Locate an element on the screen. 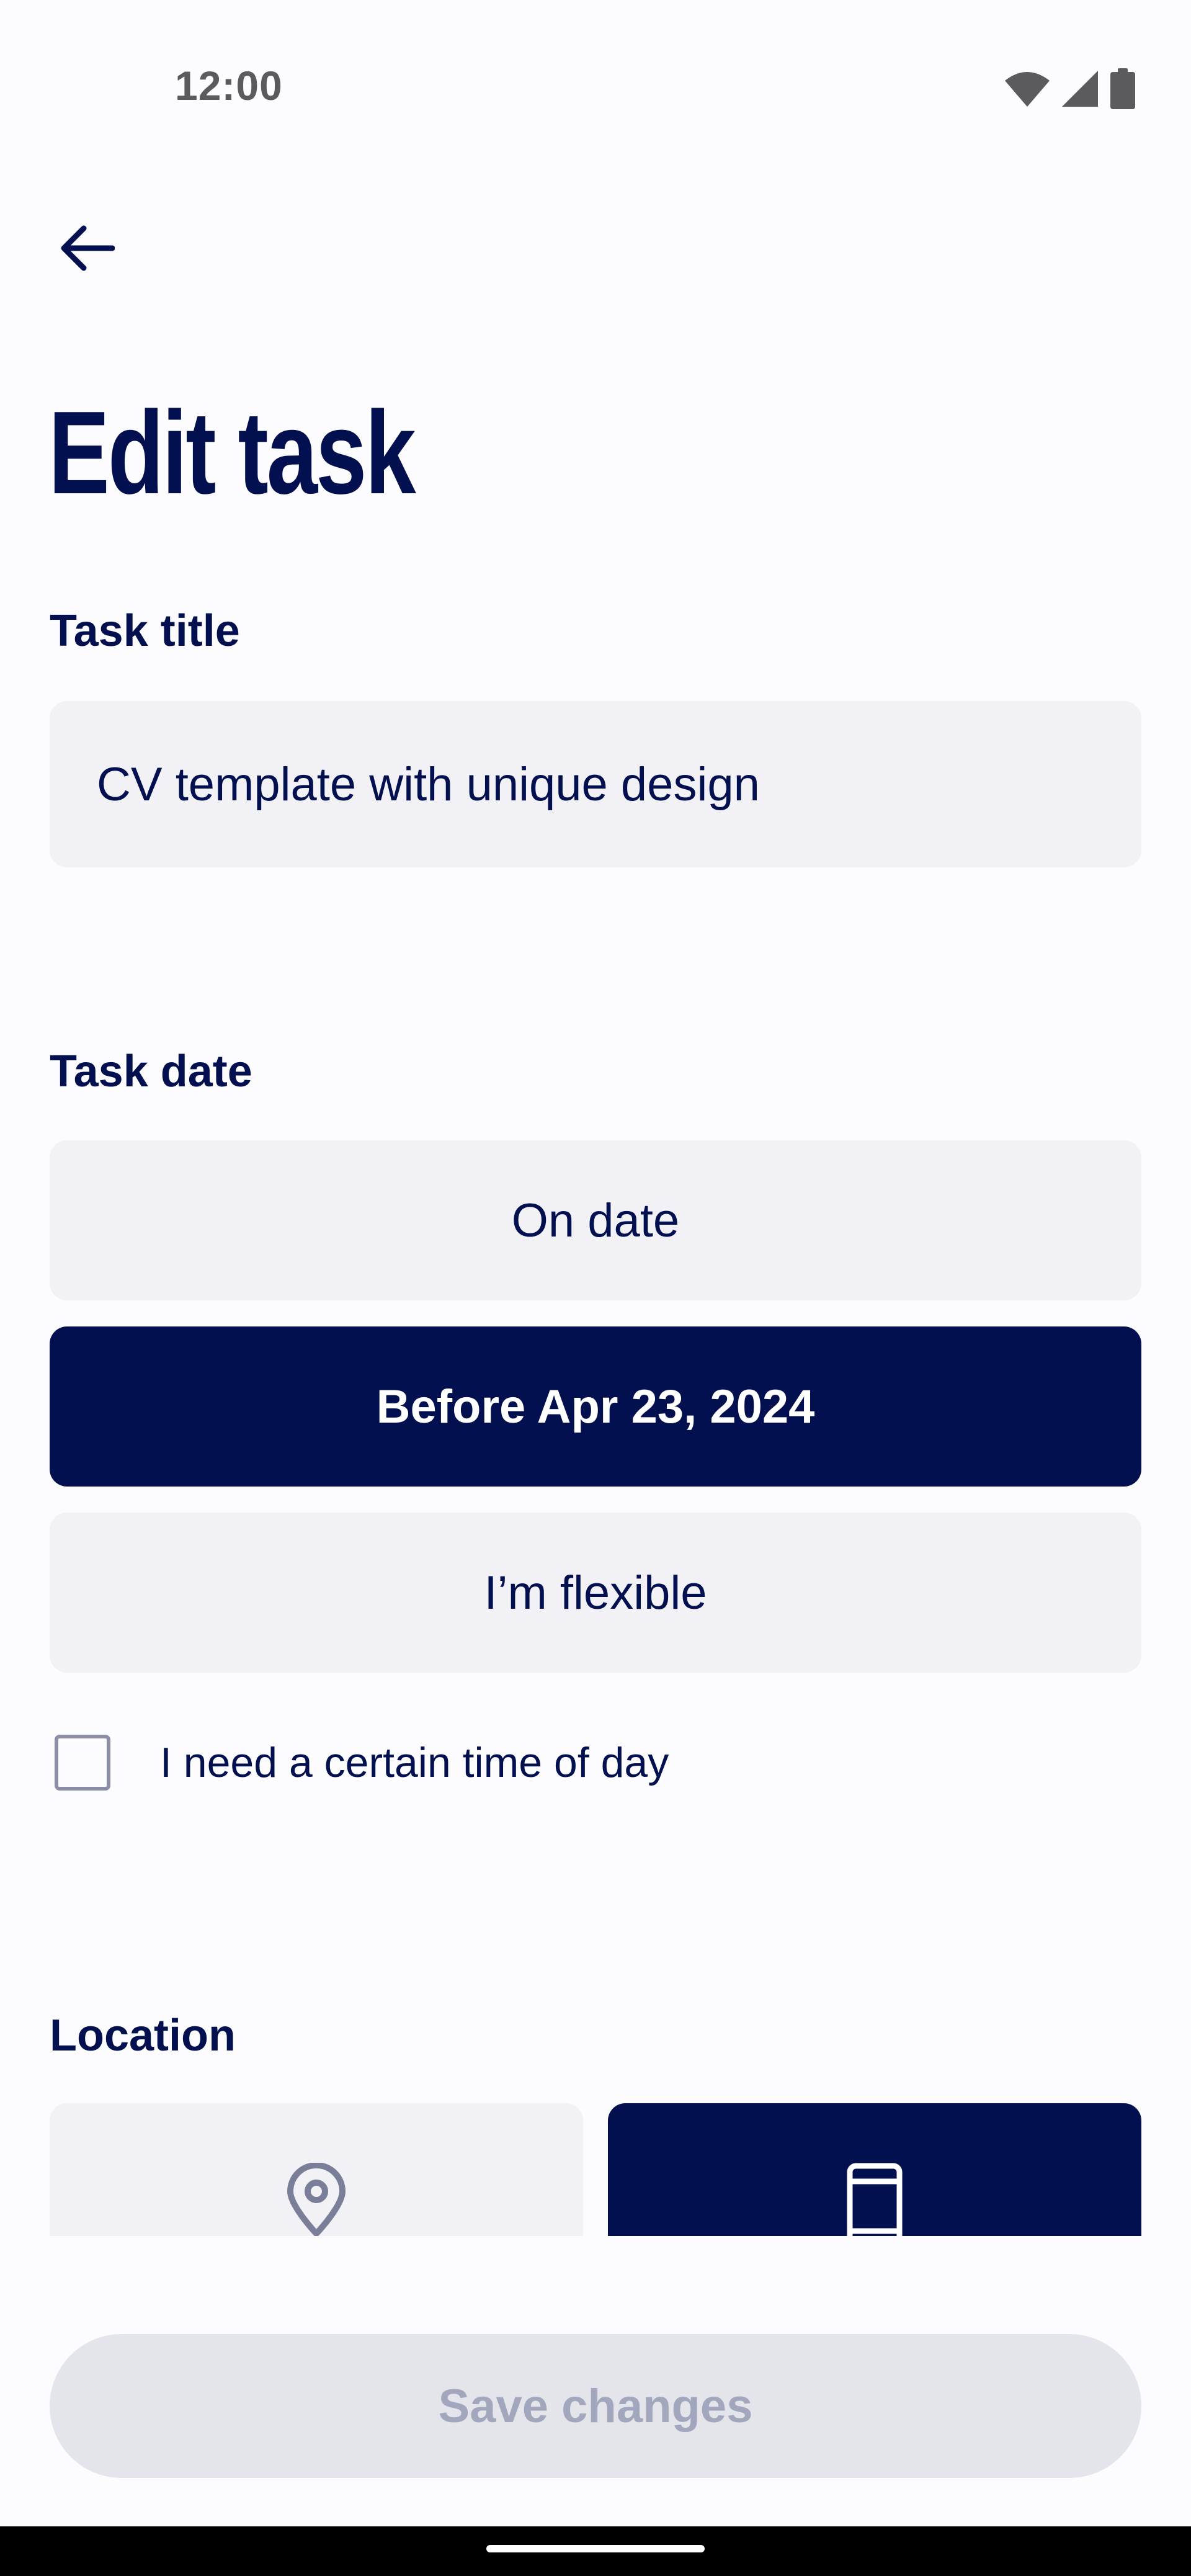 Image resolution: width=1191 pixels, height=2576 pixels. cell-signal-icon is located at coordinates (1080, 89).